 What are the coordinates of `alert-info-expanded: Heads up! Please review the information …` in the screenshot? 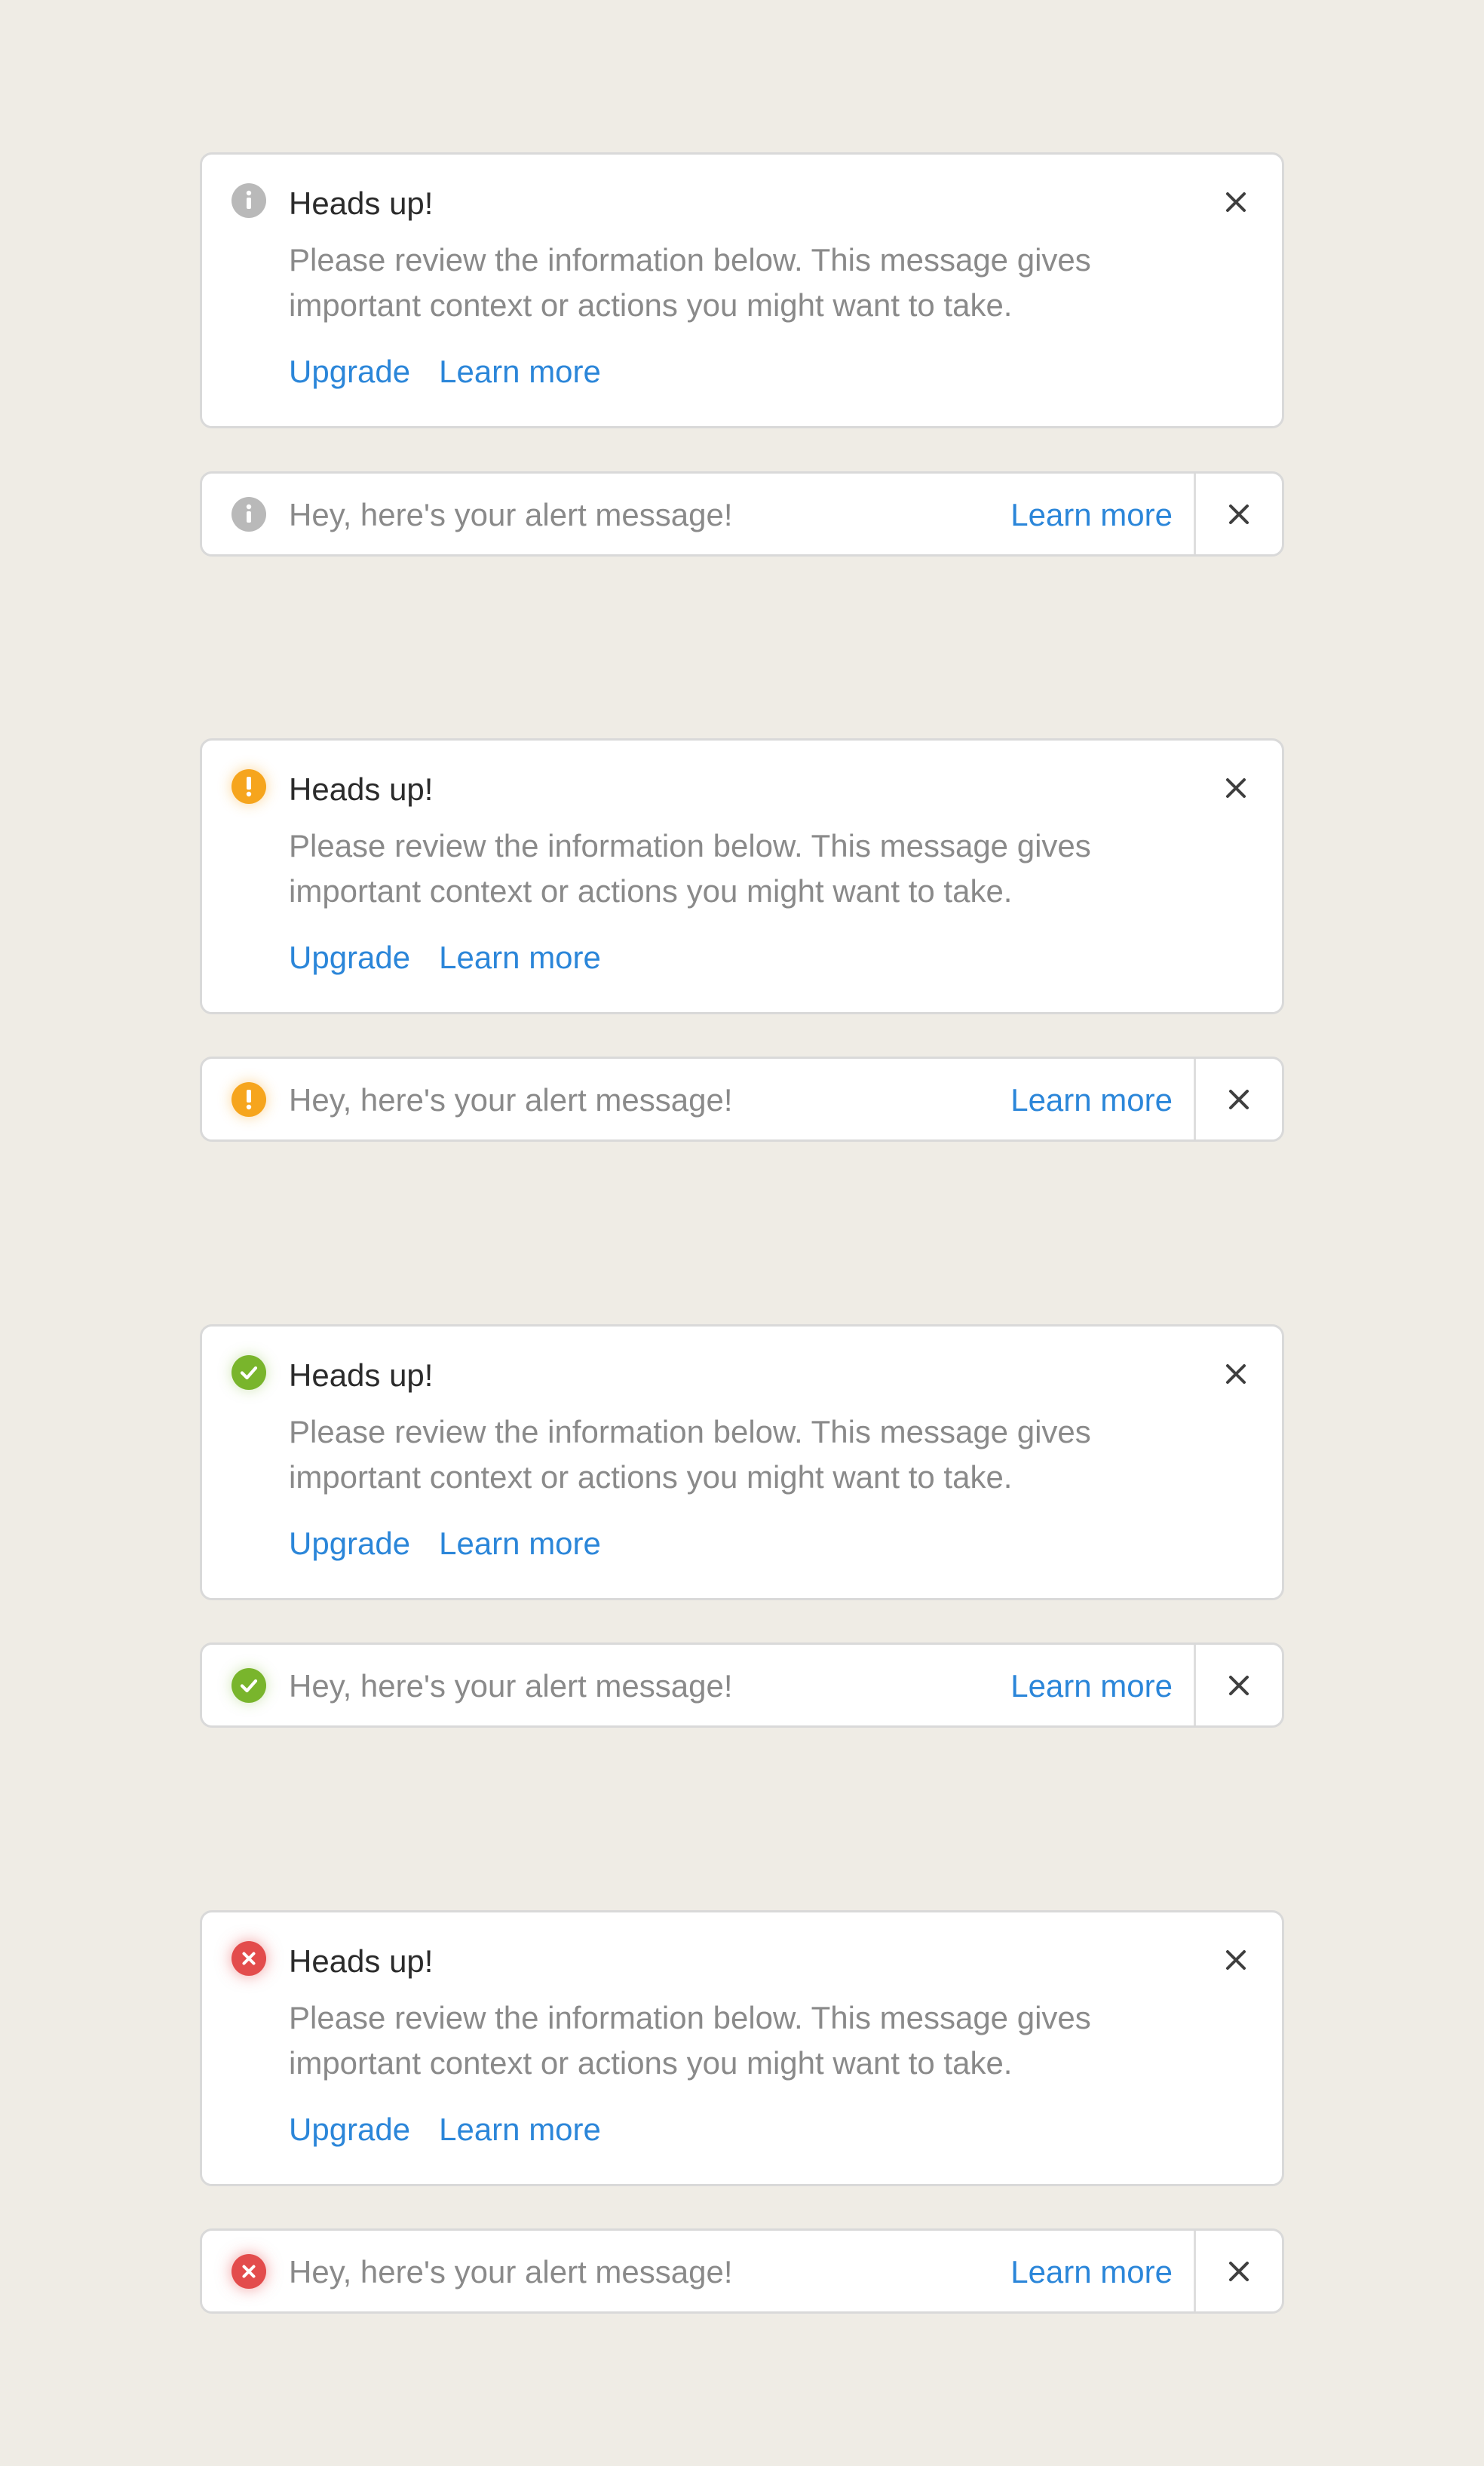 It's located at (742, 290).